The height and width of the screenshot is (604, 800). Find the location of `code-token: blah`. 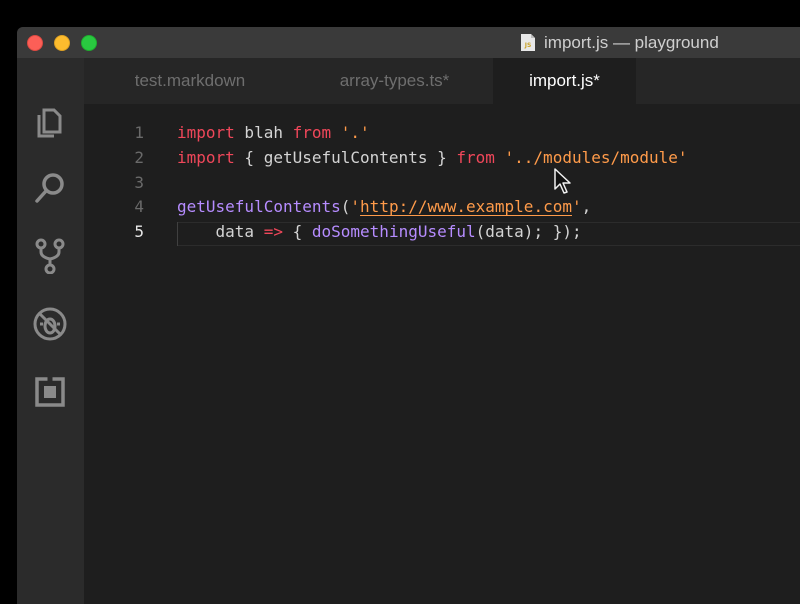

code-token: blah is located at coordinates (263, 132).